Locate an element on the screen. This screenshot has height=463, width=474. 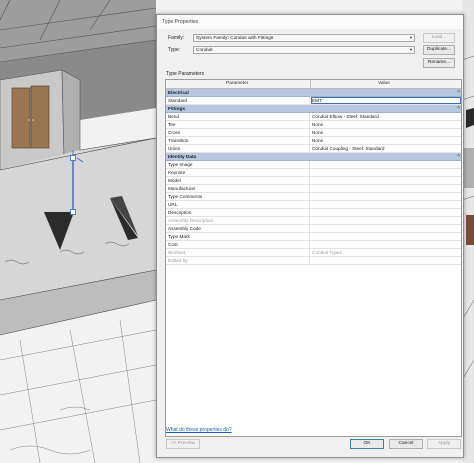
family-combo-value: System Family: Conduit with Fittings is located at coordinates (235, 38).